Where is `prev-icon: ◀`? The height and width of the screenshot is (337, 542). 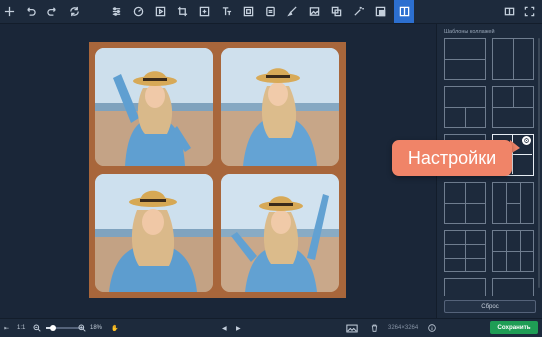 prev-icon: ◀ is located at coordinates (224, 328).